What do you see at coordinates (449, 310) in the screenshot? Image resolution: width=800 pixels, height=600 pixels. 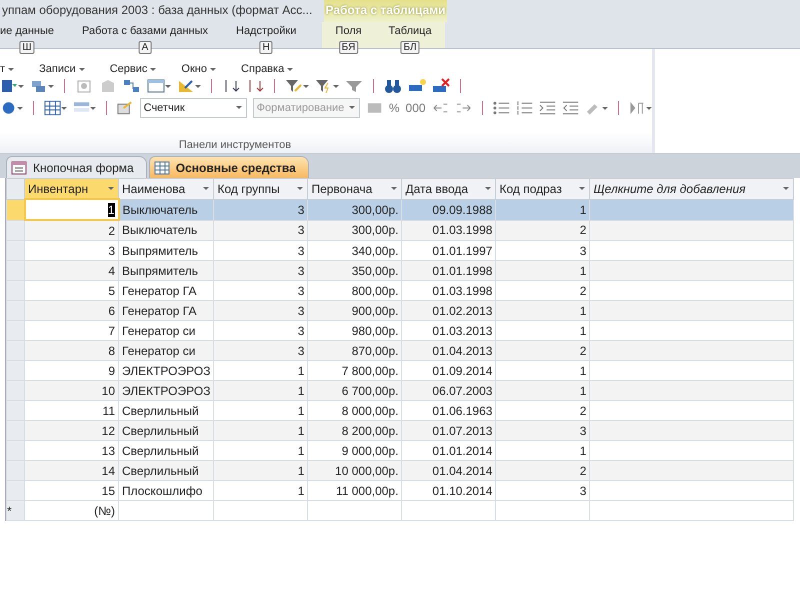 I see `table-cell: 01.02.2013` at bounding box center [449, 310].